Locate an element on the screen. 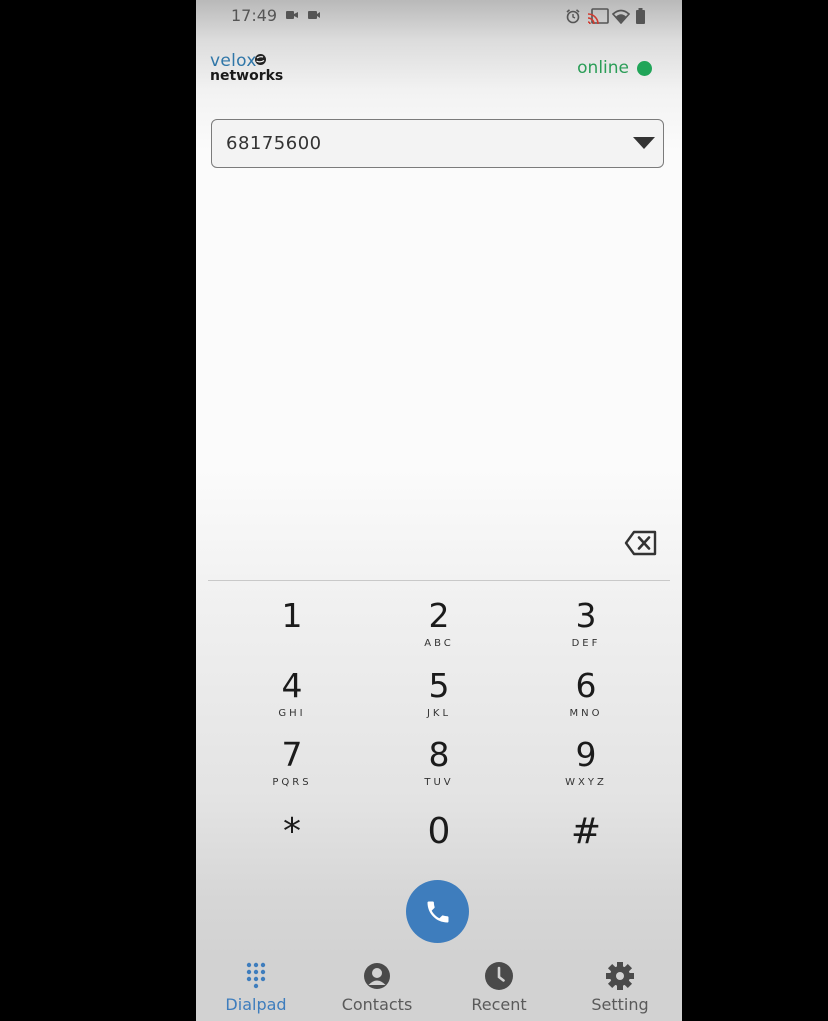 Image resolution: width=828 pixels, height=1021 pixels. globe-icon is located at coordinates (260, 59).